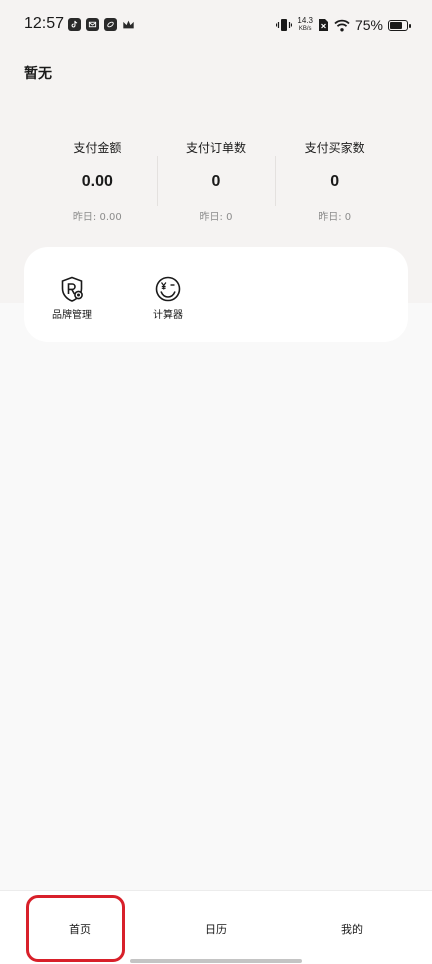 The height and width of the screenshot is (964, 432). What do you see at coordinates (38, 73) in the screenshot?
I see `shop-name: 暂无` at bounding box center [38, 73].